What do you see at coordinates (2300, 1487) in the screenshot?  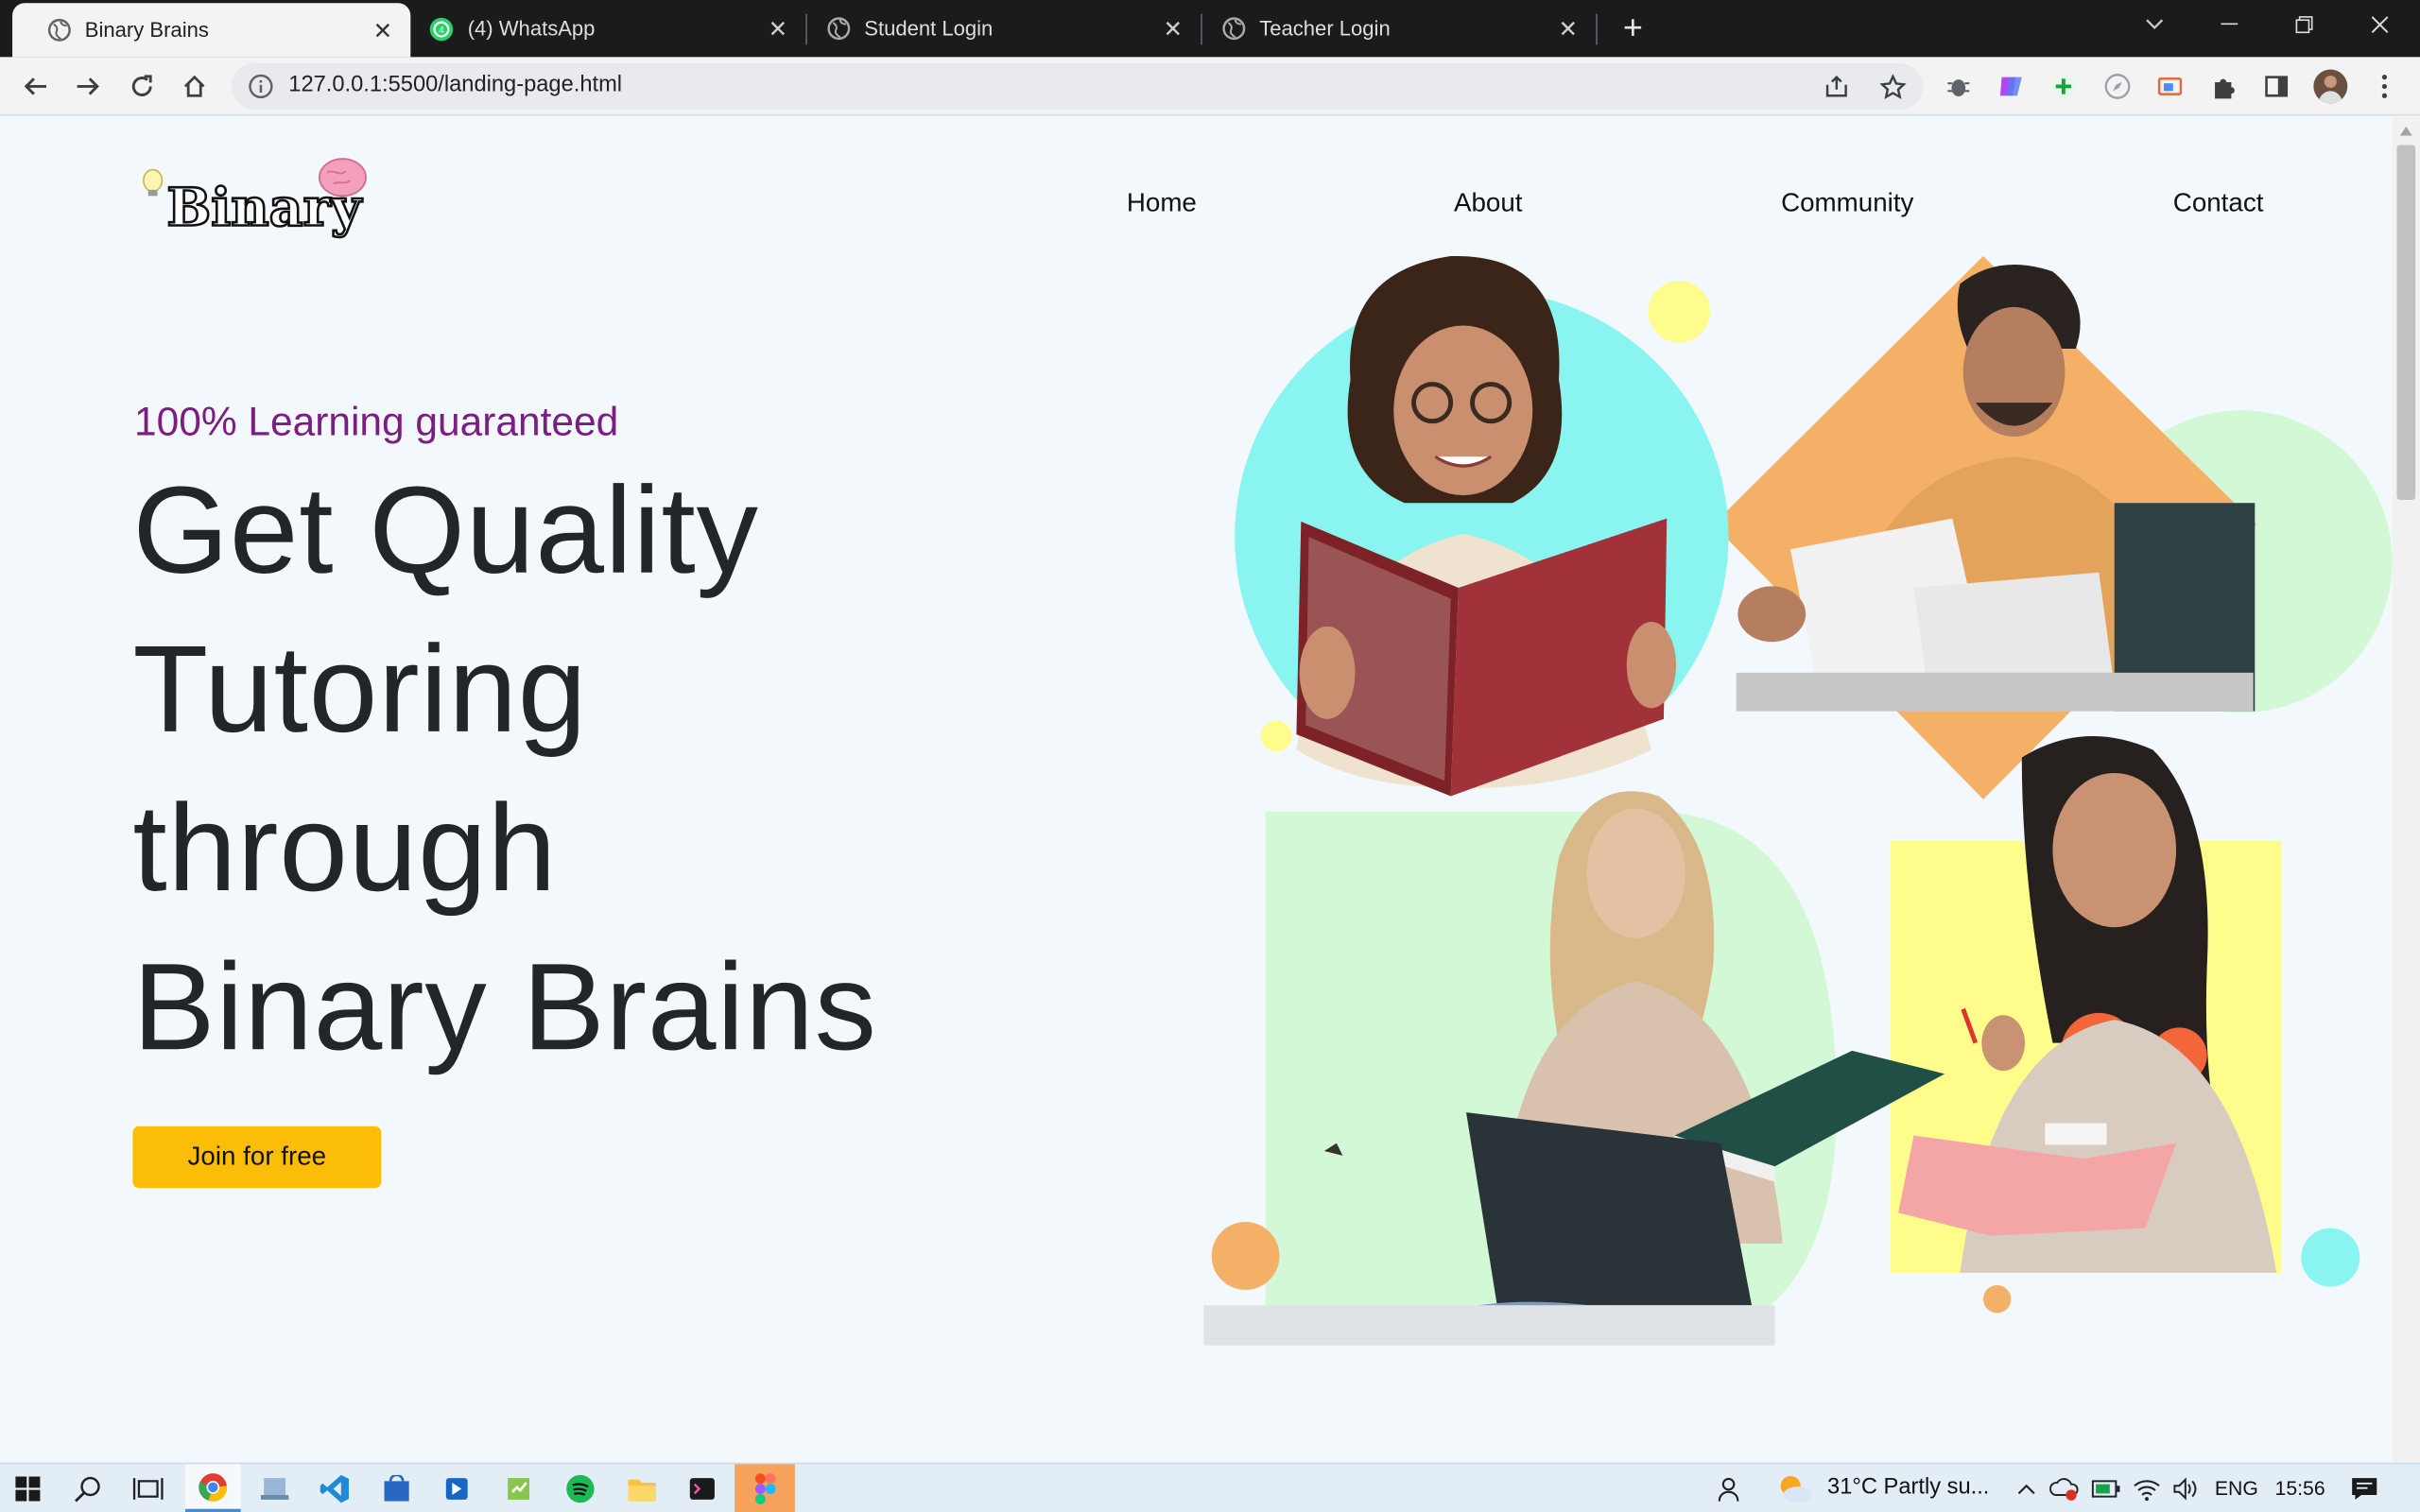 I see `clock-time: 15:56` at bounding box center [2300, 1487].